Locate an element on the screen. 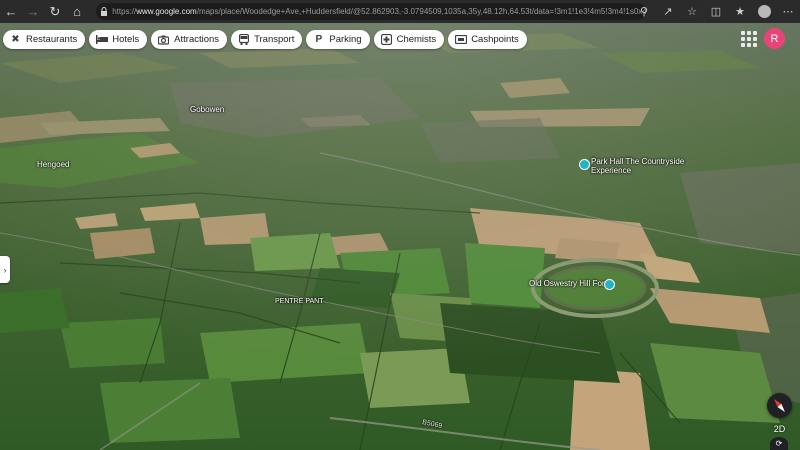 Image resolution: width=800 pixels, height=450 pixels. chip-label: Transport is located at coordinates (274, 39).